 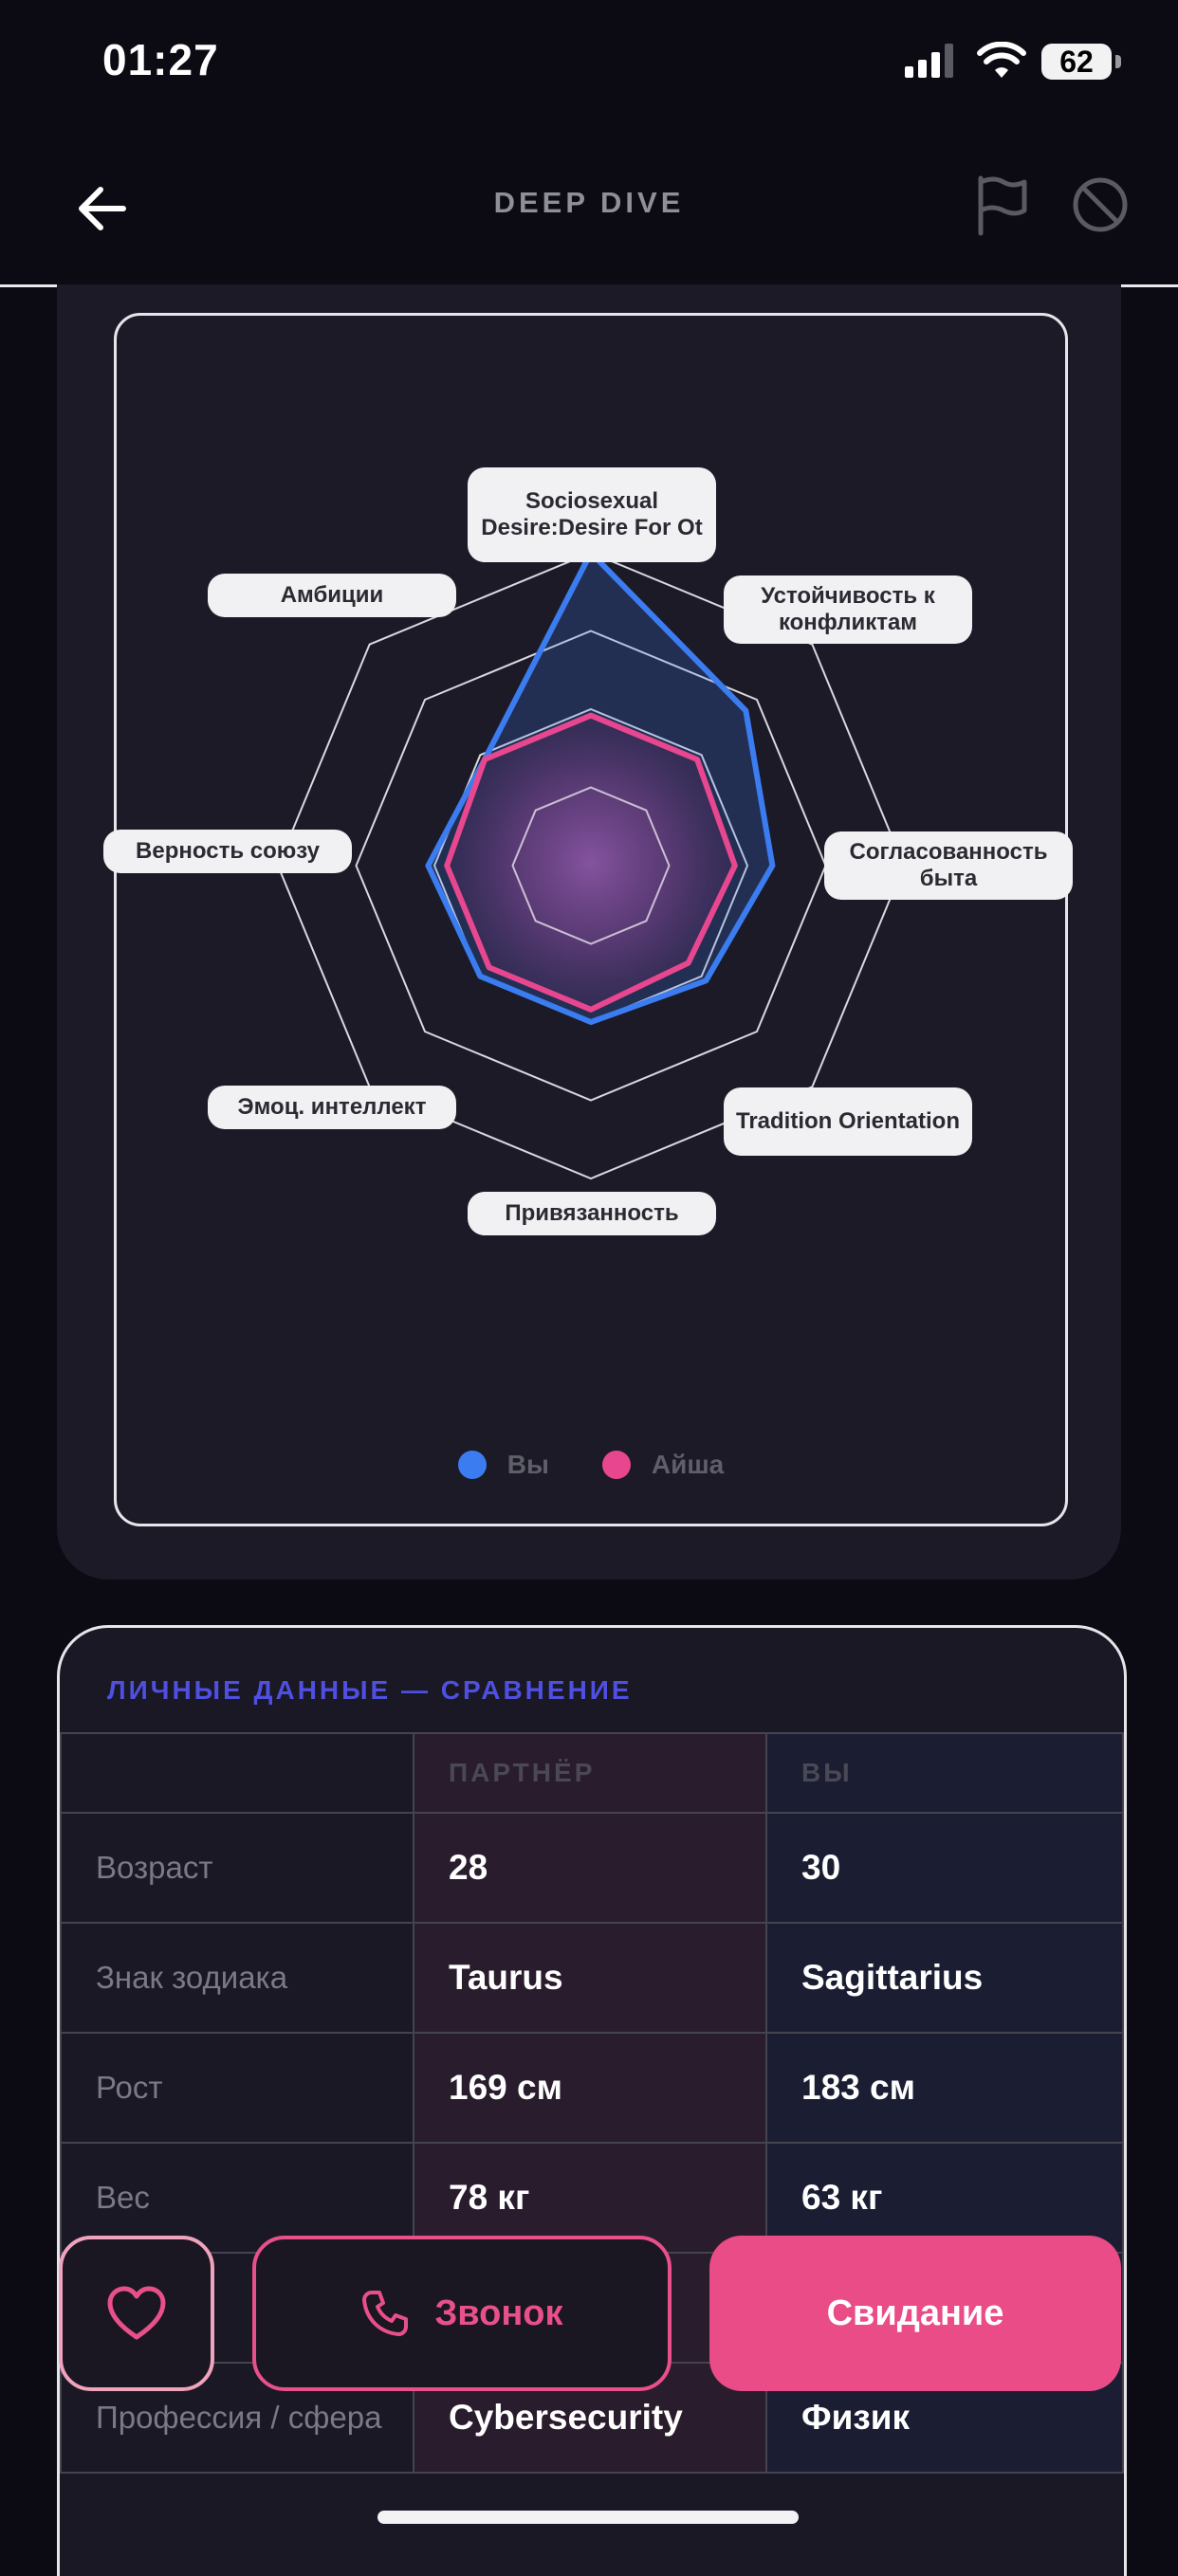 I want to click on legend-label-you: Вы, so click(x=527, y=1464).